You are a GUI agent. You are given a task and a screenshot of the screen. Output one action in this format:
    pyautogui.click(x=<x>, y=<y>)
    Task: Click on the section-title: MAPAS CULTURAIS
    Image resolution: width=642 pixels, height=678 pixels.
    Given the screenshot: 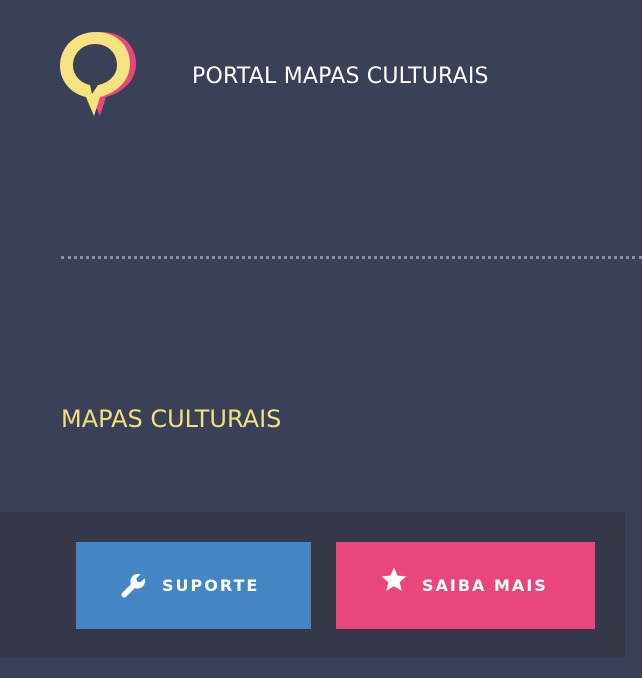 What is the action you would take?
    pyautogui.click(x=171, y=419)
    